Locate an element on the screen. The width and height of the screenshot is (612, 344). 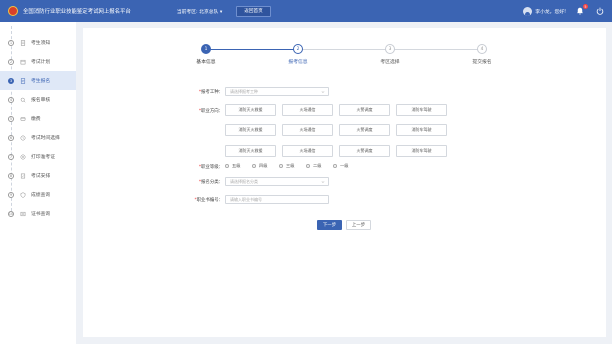
cert-number-input: 请输入职业书编号 is located at coordinates (277, 199).